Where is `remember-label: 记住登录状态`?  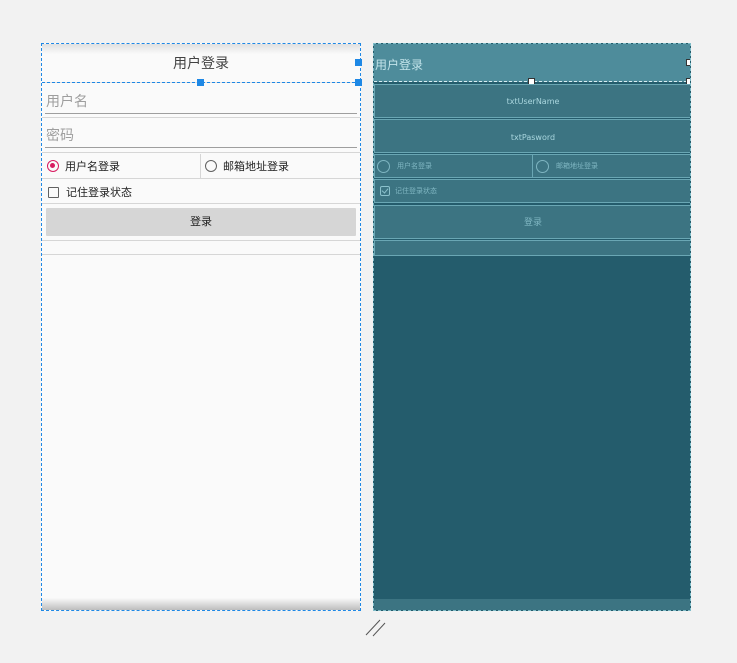 remember-label: 记住登录状态 is located at coordinates (99, 192).